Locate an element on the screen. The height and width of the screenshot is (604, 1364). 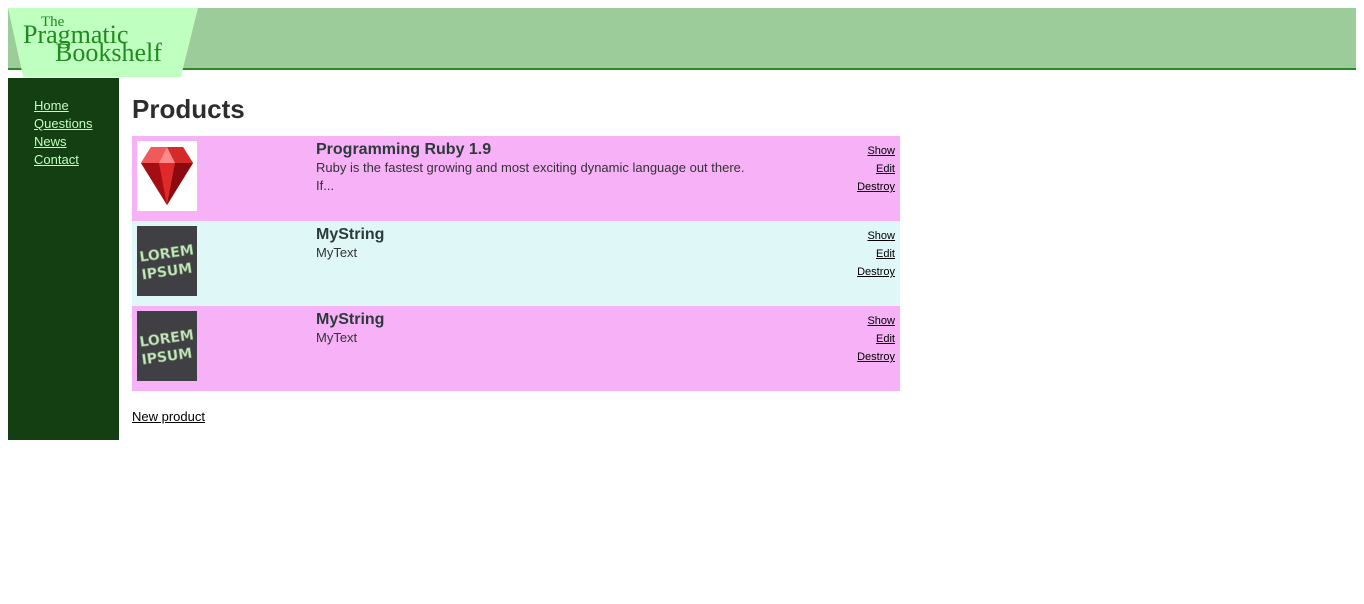
nav-link-news: News is located at coordinates (50, 141).